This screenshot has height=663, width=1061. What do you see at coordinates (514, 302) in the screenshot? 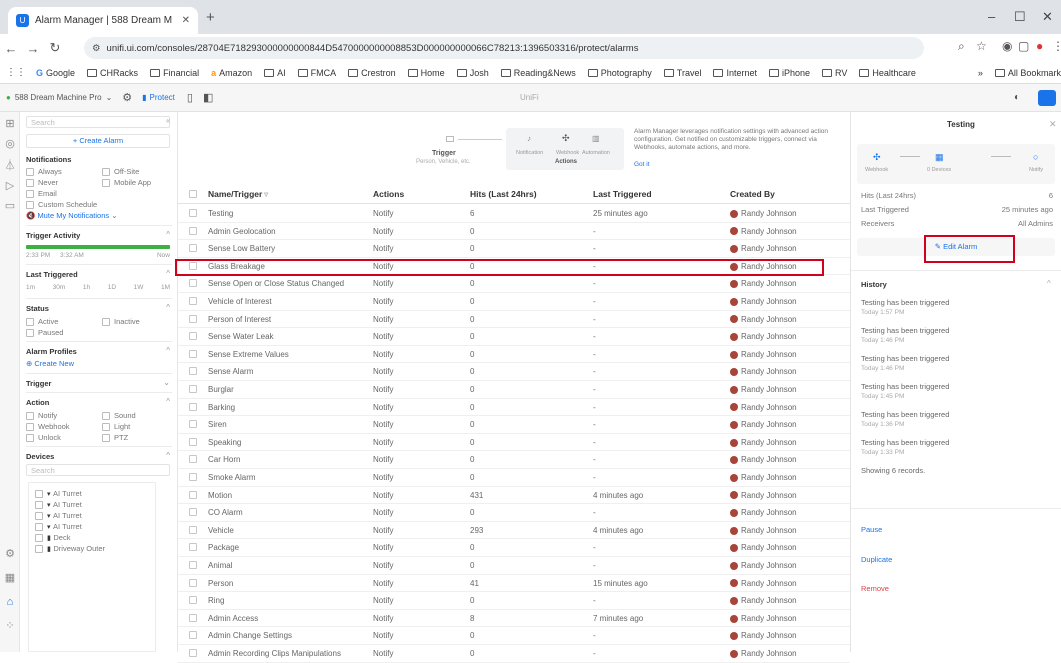
I see `table-row: Vehicle of Interest Notify 0 - Randy Johnson` at bounding box center [514, 302].